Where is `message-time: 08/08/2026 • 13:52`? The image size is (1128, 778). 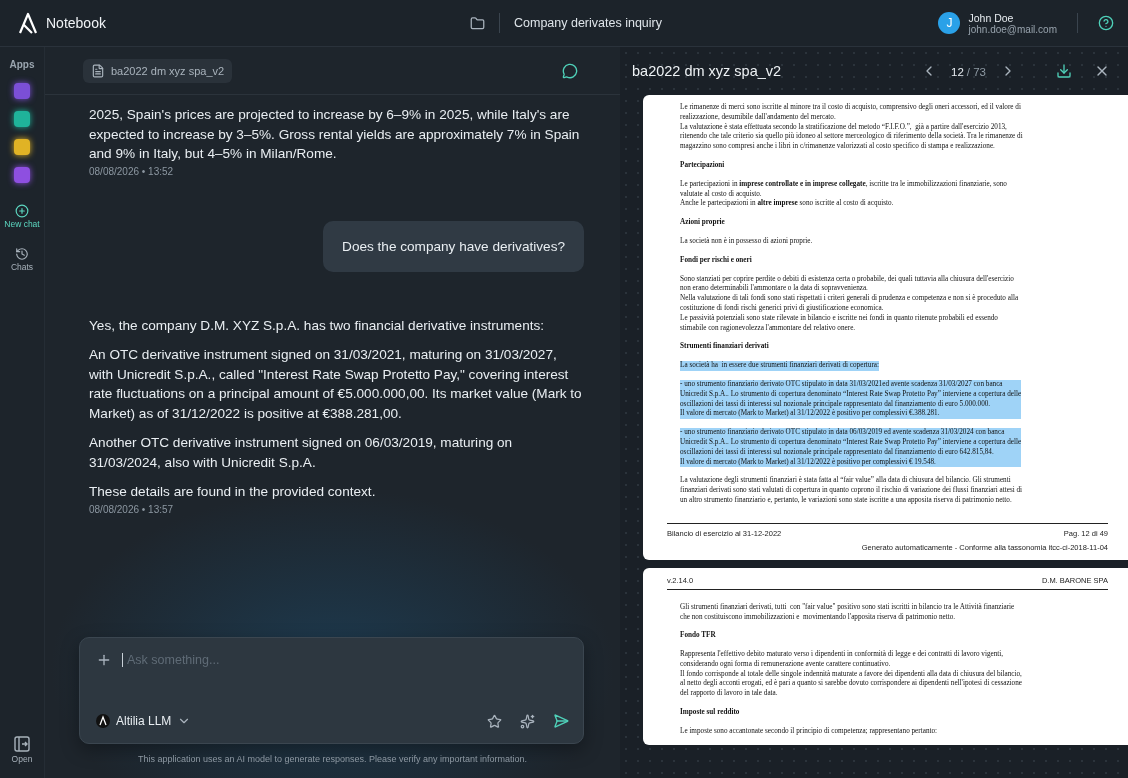
message-time: 08/08/2026 • 13:52 is located at coordinates (132, 171).